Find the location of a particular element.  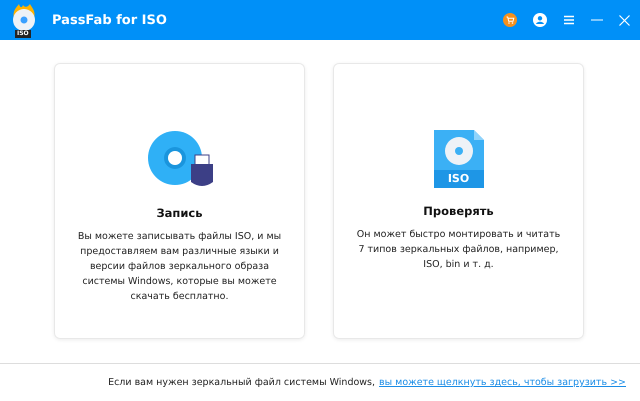

menu-icon is located at coordinates (569, 20).